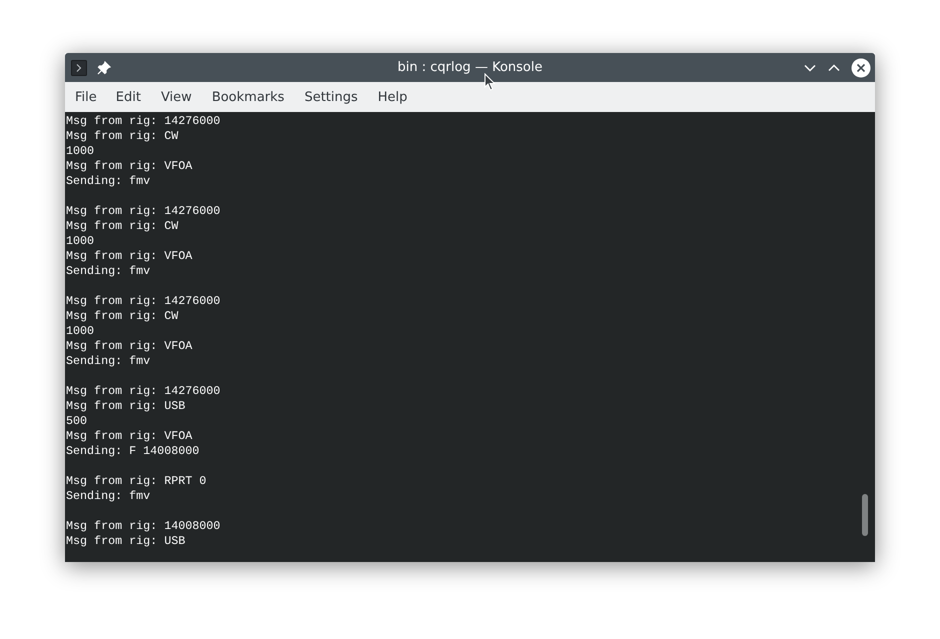  What do you see at coordinates (490, 82) in the screenshot?
I see `mouse-cursor-icon` at bounding box center [490, 82].